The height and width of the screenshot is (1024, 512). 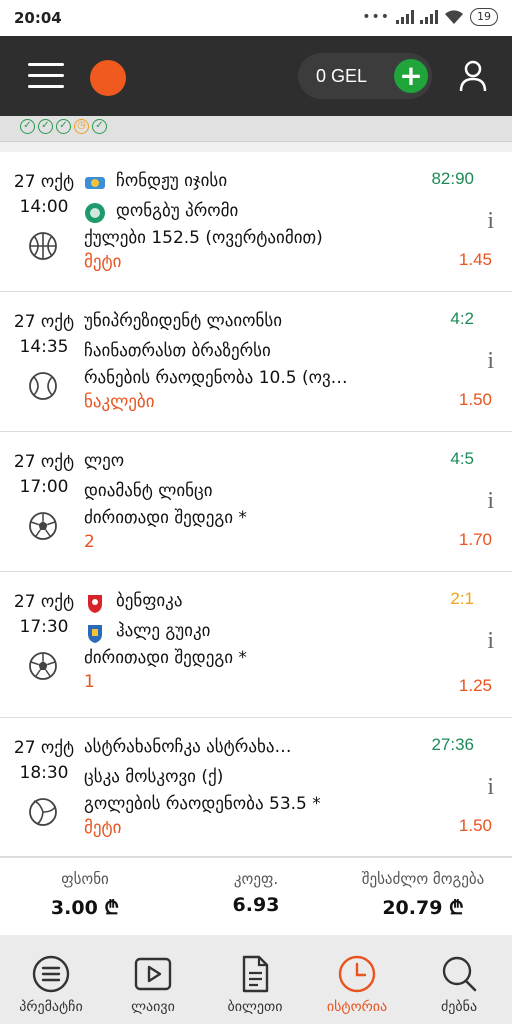 I want to click on list-circle-icon, so click(x=51, y=974).